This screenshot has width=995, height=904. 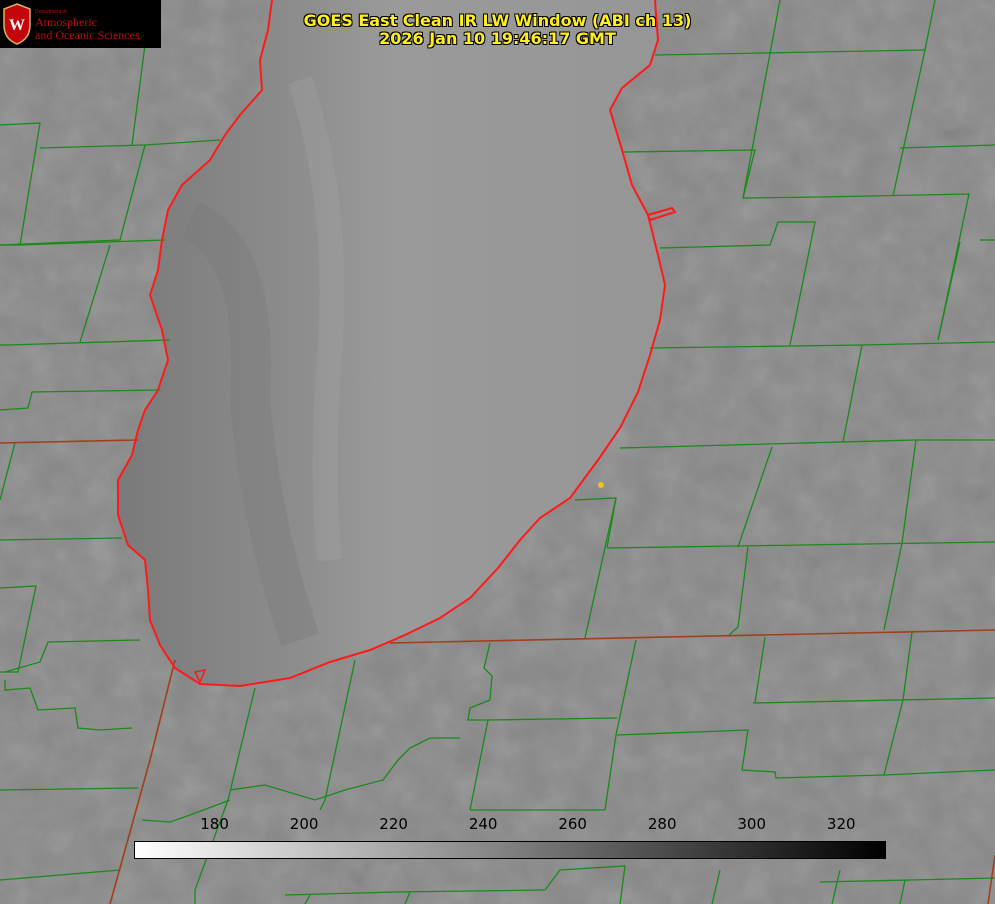 What do you see at coordinates (601, 485) in the screenshot?
I see `station-marker` at bounding box center [601, 485].